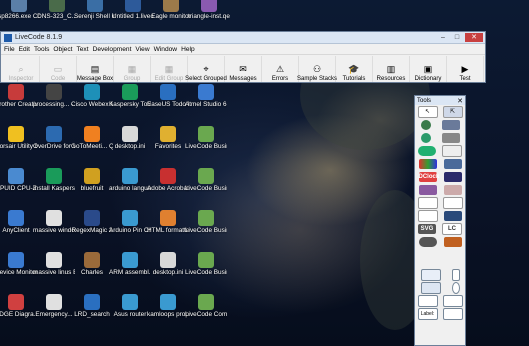 Image resolution: width=529 pixels, height=346 pixels. I want to click on desktop-icon: LiveCode Business 9.5, so click(206, 146).